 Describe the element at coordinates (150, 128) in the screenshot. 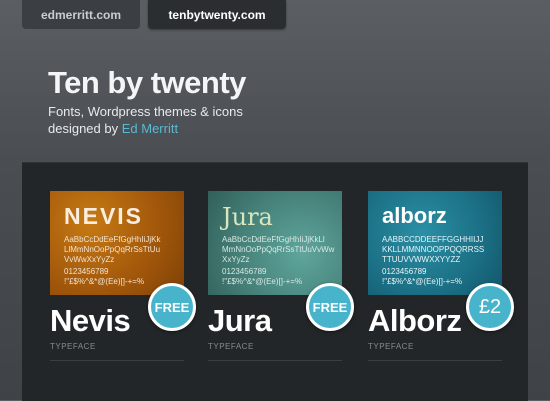

I see `author-link: Ed Merritt` at that location.